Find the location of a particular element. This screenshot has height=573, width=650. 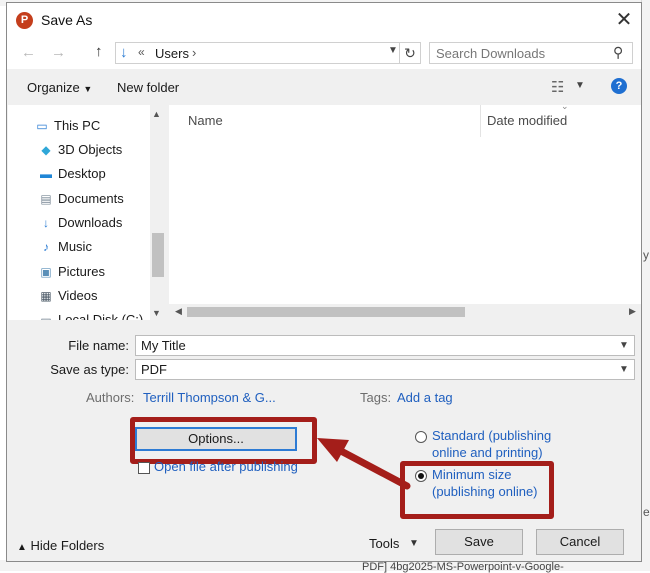

sort-arrow-icon: ⌄ is located at coordinates (565, 106).